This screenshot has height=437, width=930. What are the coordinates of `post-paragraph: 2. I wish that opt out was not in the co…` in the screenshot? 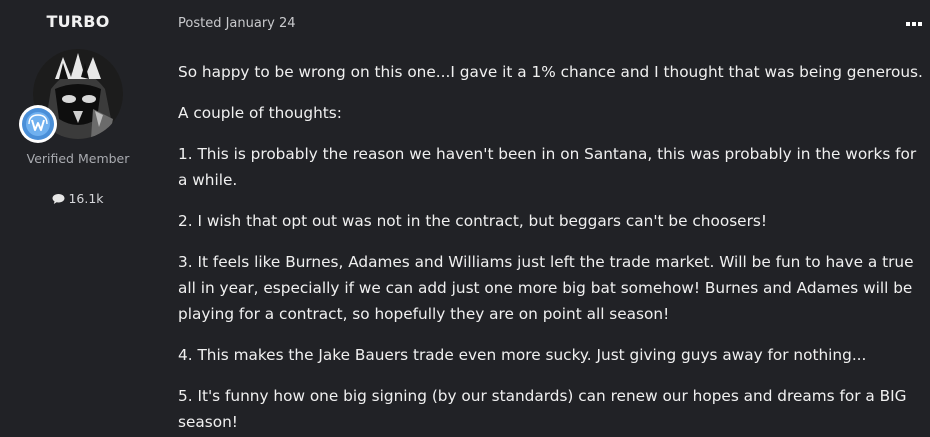 It's located at (472, 221).